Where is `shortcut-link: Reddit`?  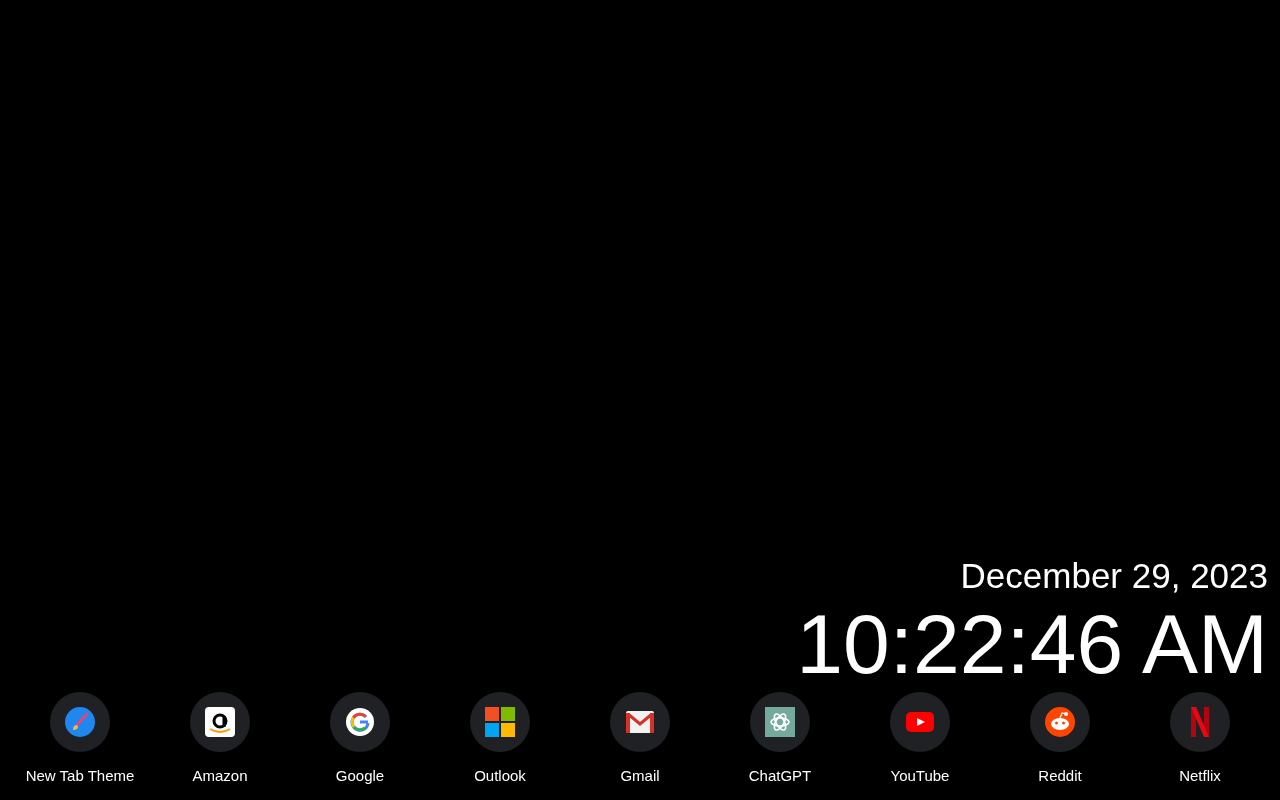 shortcut-link: Reddit is located at coordinates (1060, 738).